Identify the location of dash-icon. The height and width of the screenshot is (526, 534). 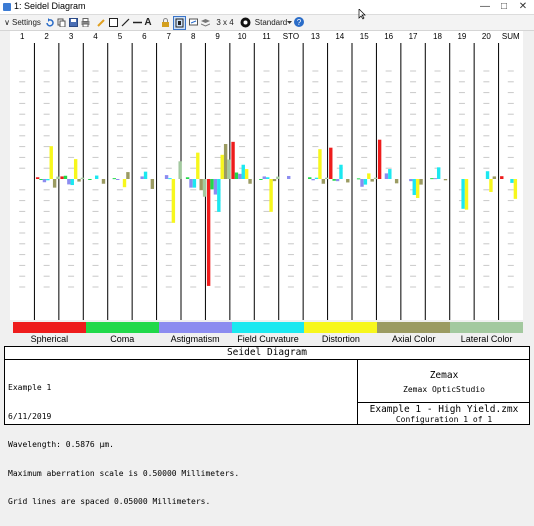
(137, 22).